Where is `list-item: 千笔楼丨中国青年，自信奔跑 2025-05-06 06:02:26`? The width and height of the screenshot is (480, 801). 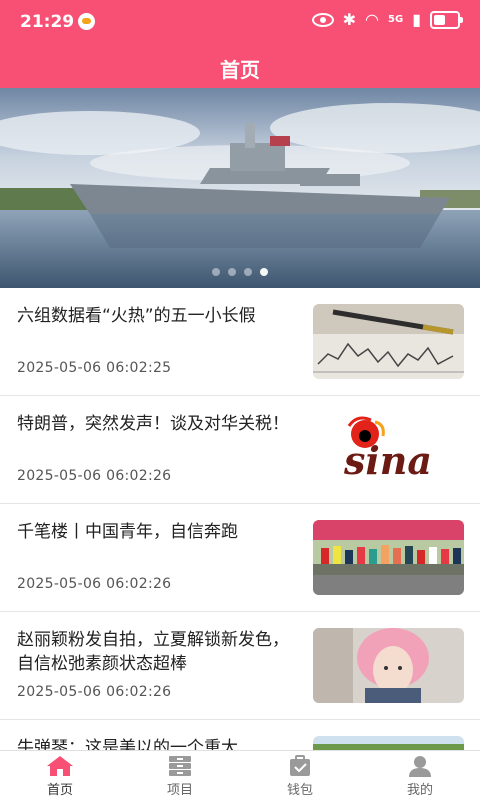 list-item: 千笔楼丨中国青年，自信奔跑 2025-05-06 06:02:26 is located at coordinates (240, 558).